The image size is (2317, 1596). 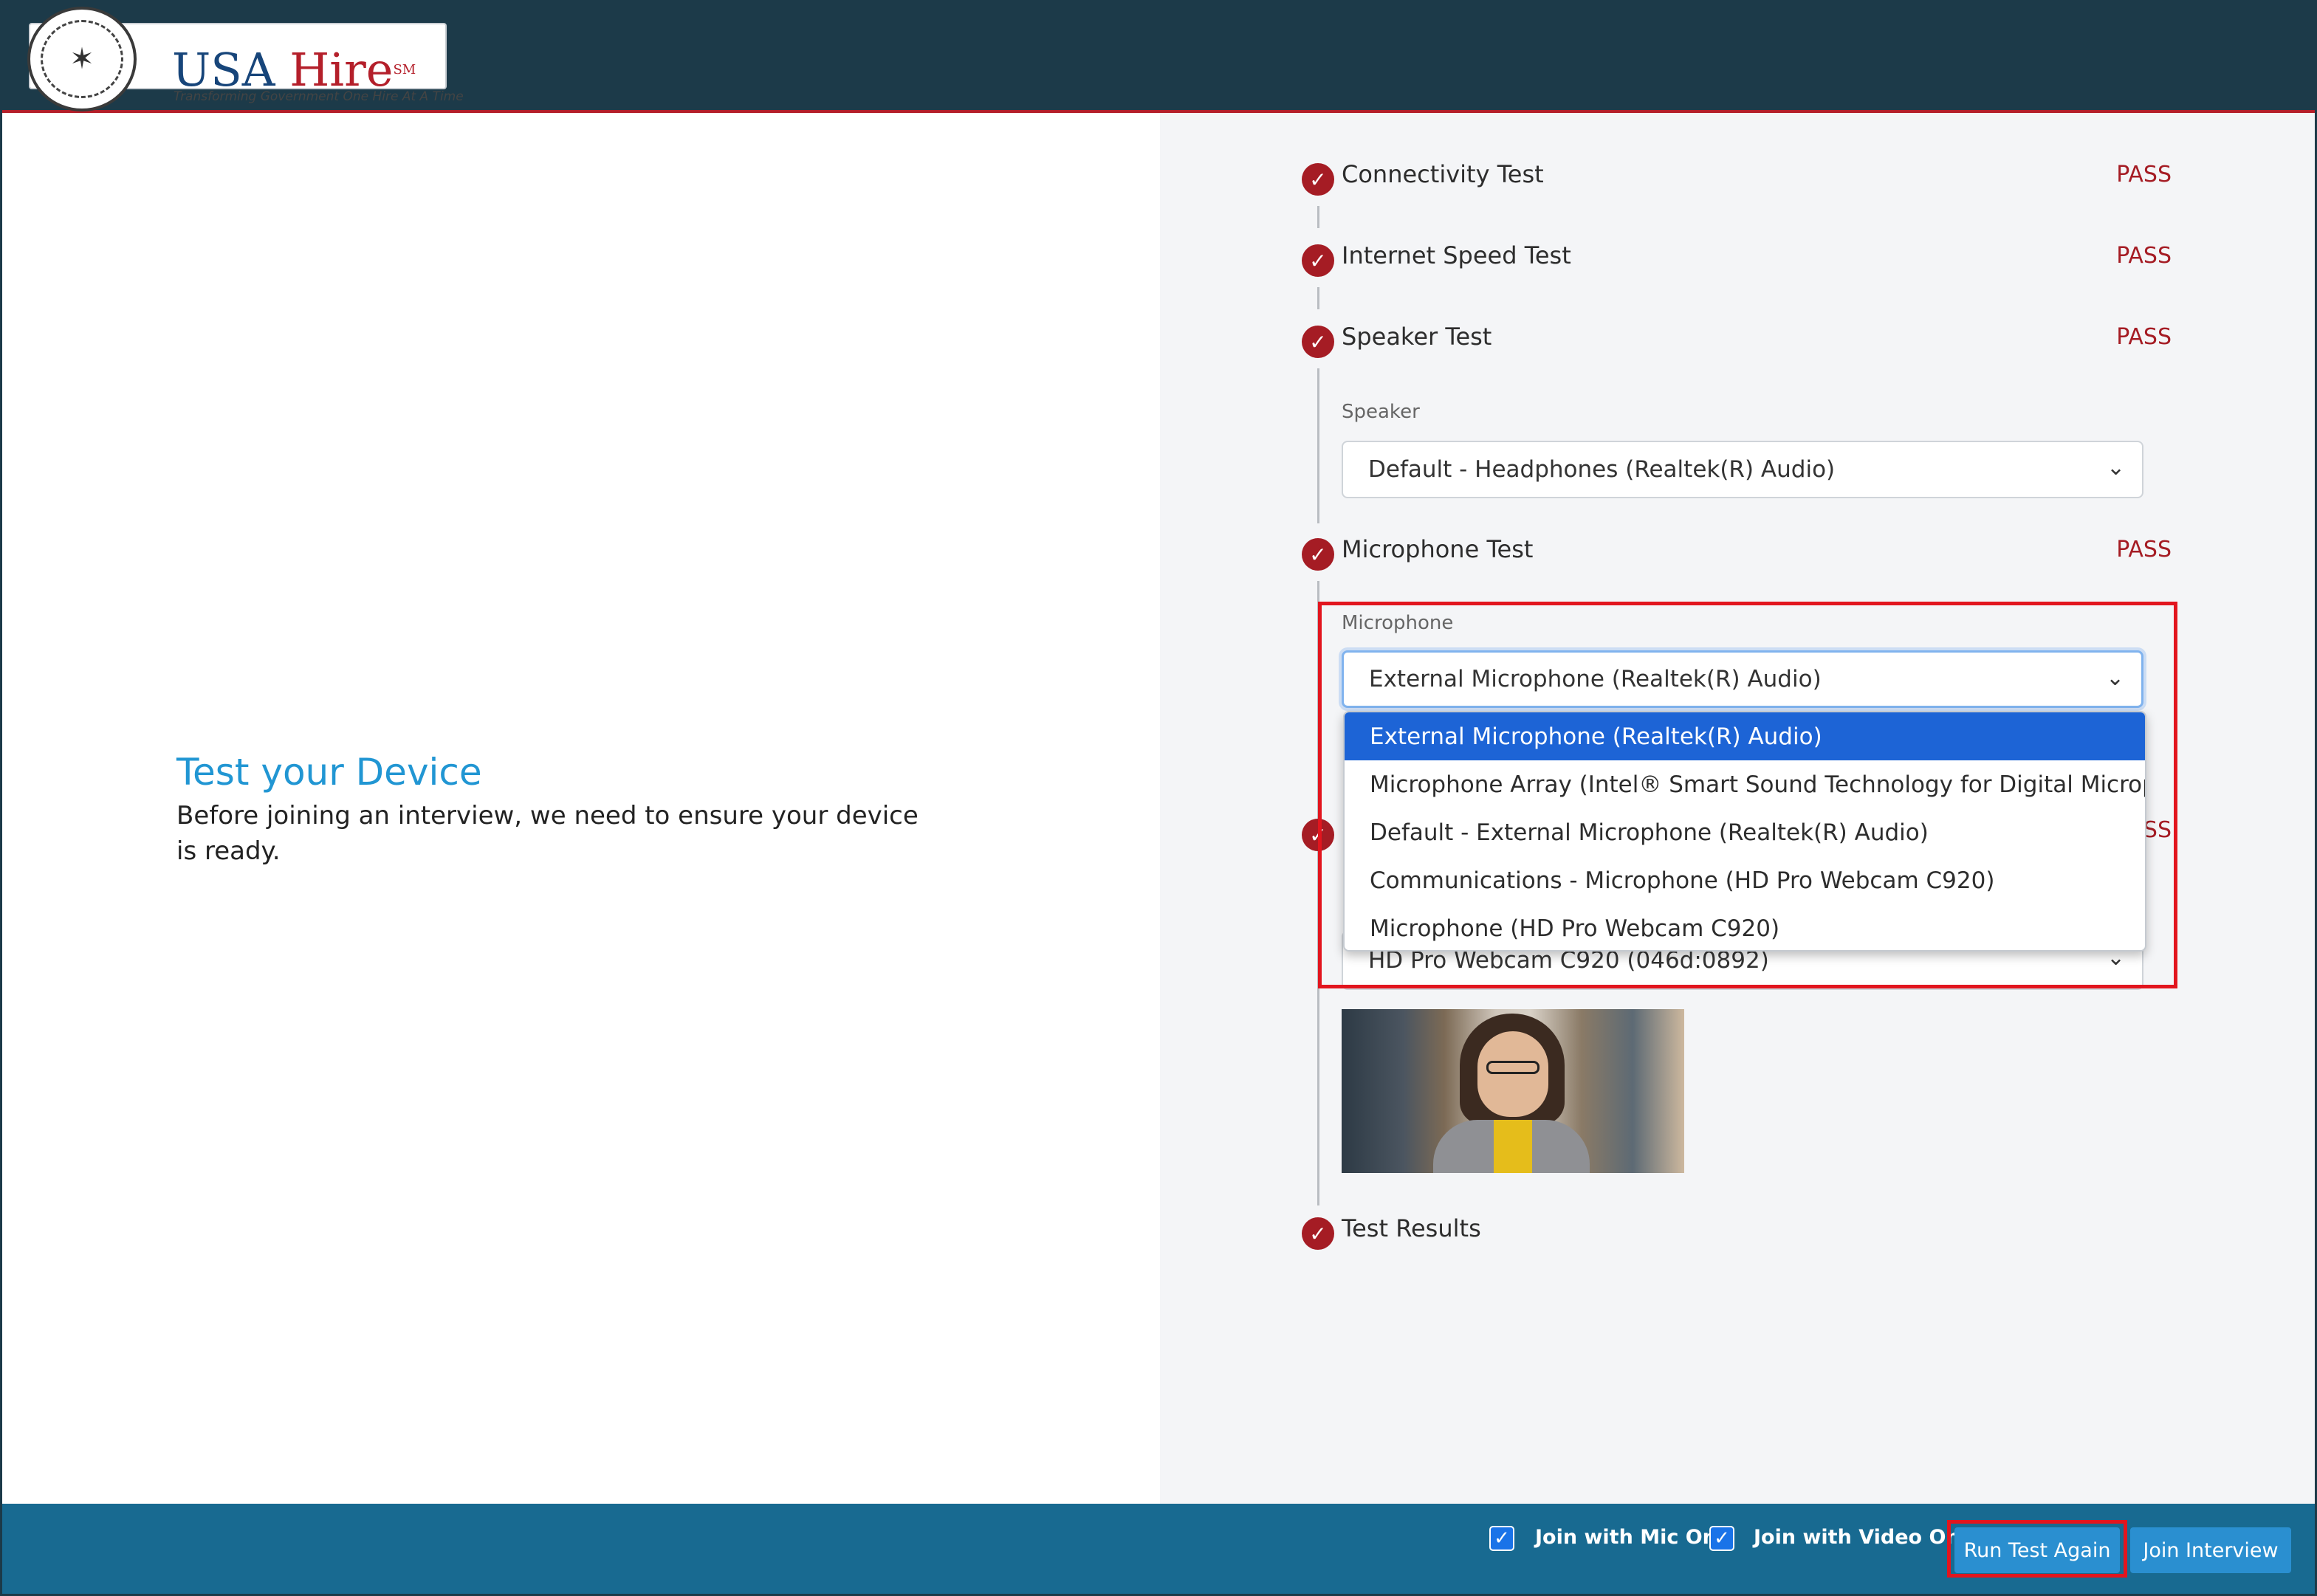 I want to click on speaker-select-value: Default - Headphones (Realtek(R) Audio), so click(x=1602, y=469).